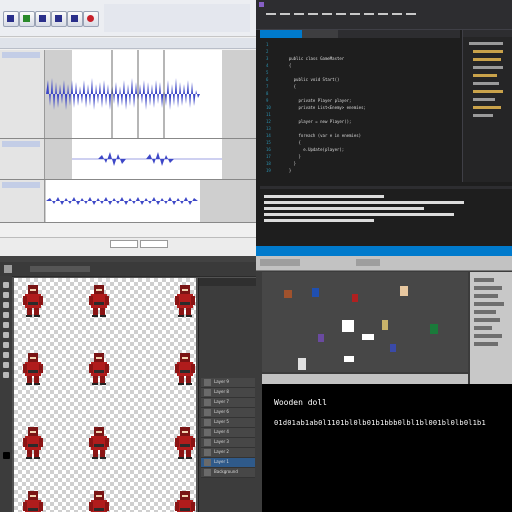  Describe the element at coordinates (228, 453) in the screenshot. I see `layer-row: Layer 2` at that location.